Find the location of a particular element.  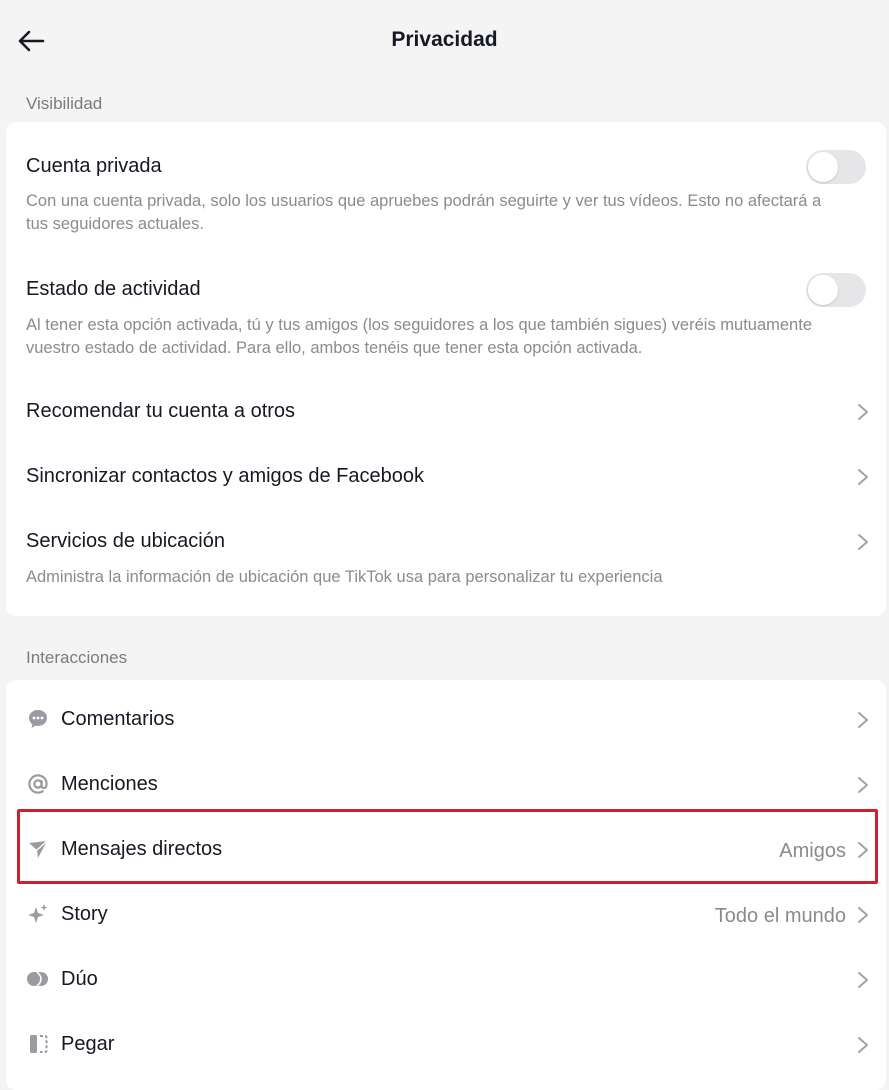

duet-icon is located at coordinates (38, 979).